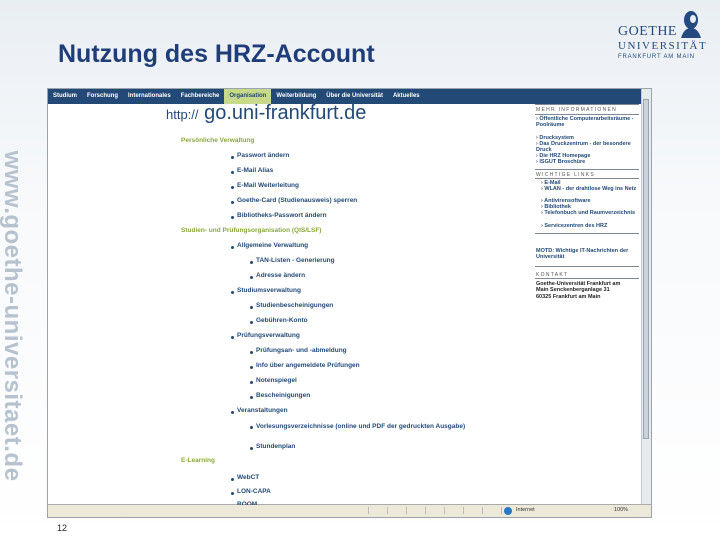 The height and width of the screenshot is (540, 720). Describe the element at coordinates (254, 491) in the screenshot. I see `link-lon-capa: LON-CAPA` at that location.